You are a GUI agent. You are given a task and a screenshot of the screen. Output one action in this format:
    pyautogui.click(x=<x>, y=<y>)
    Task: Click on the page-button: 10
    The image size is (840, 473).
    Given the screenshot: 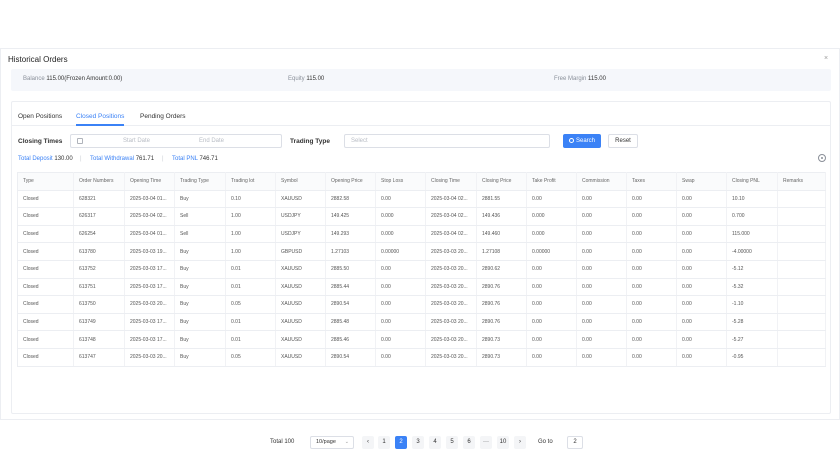 What is the action you would take?
    pyautogui.click(x=503, y=442)
    